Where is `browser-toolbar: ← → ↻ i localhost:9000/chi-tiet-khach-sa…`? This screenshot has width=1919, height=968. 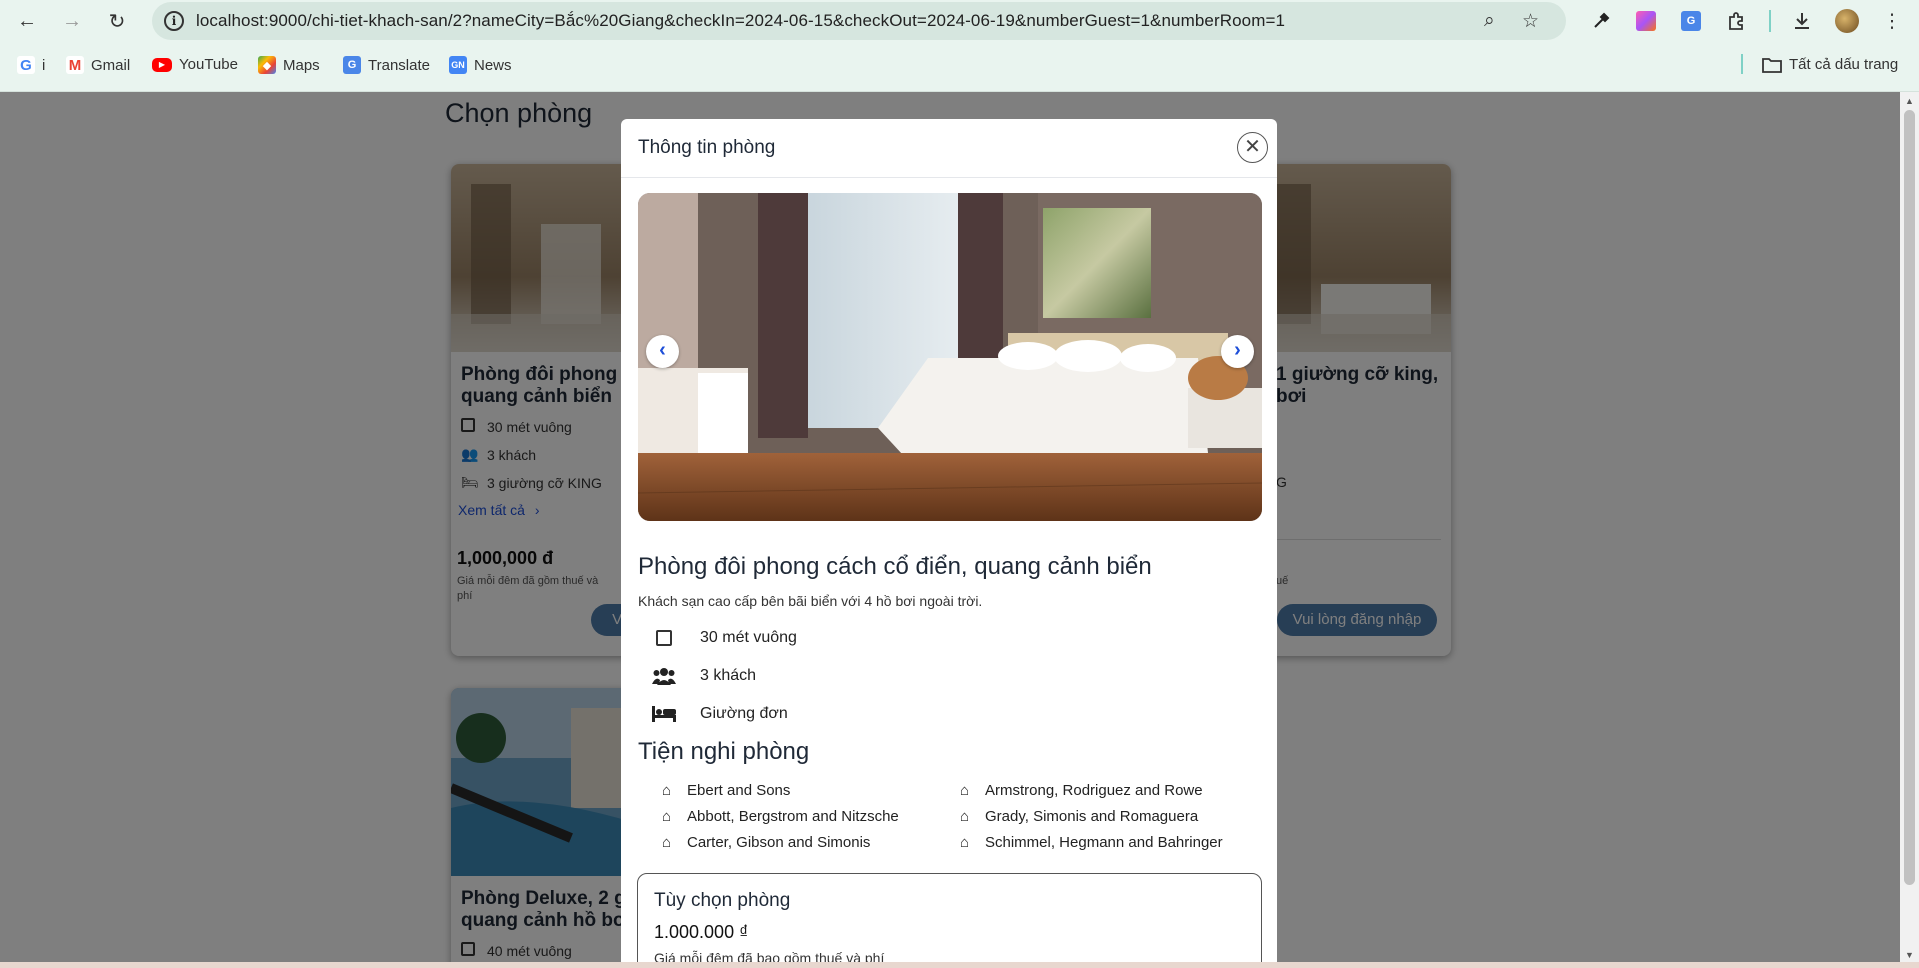 browser-toolbar: ← → ↻ i localhost:9000/chi-tiet-khach-sa… is located at coordinates (959, 46).